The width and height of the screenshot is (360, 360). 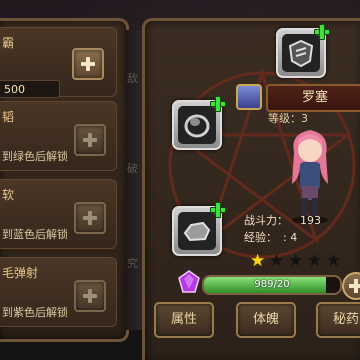 I want to click on skill-name: 霸, so click(x=8, y=43).